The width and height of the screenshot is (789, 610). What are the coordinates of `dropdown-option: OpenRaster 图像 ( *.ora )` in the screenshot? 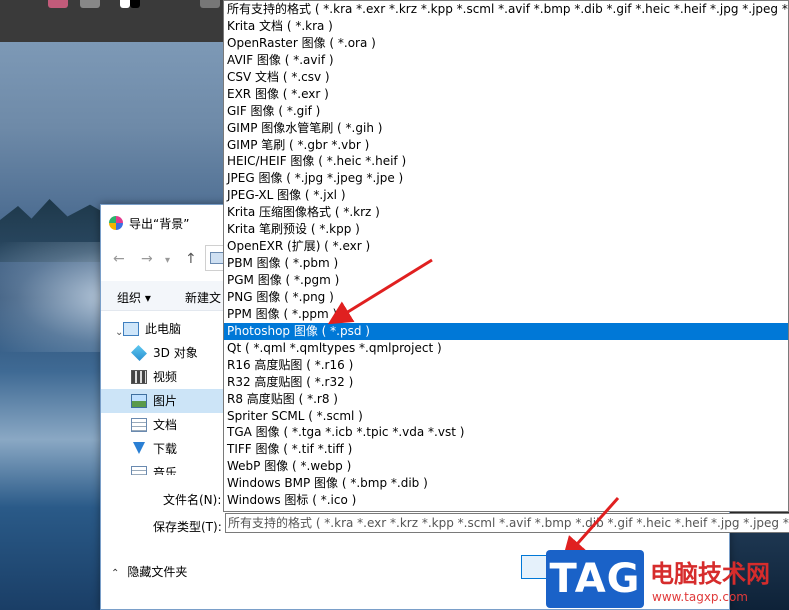 It's located at (506, 43).